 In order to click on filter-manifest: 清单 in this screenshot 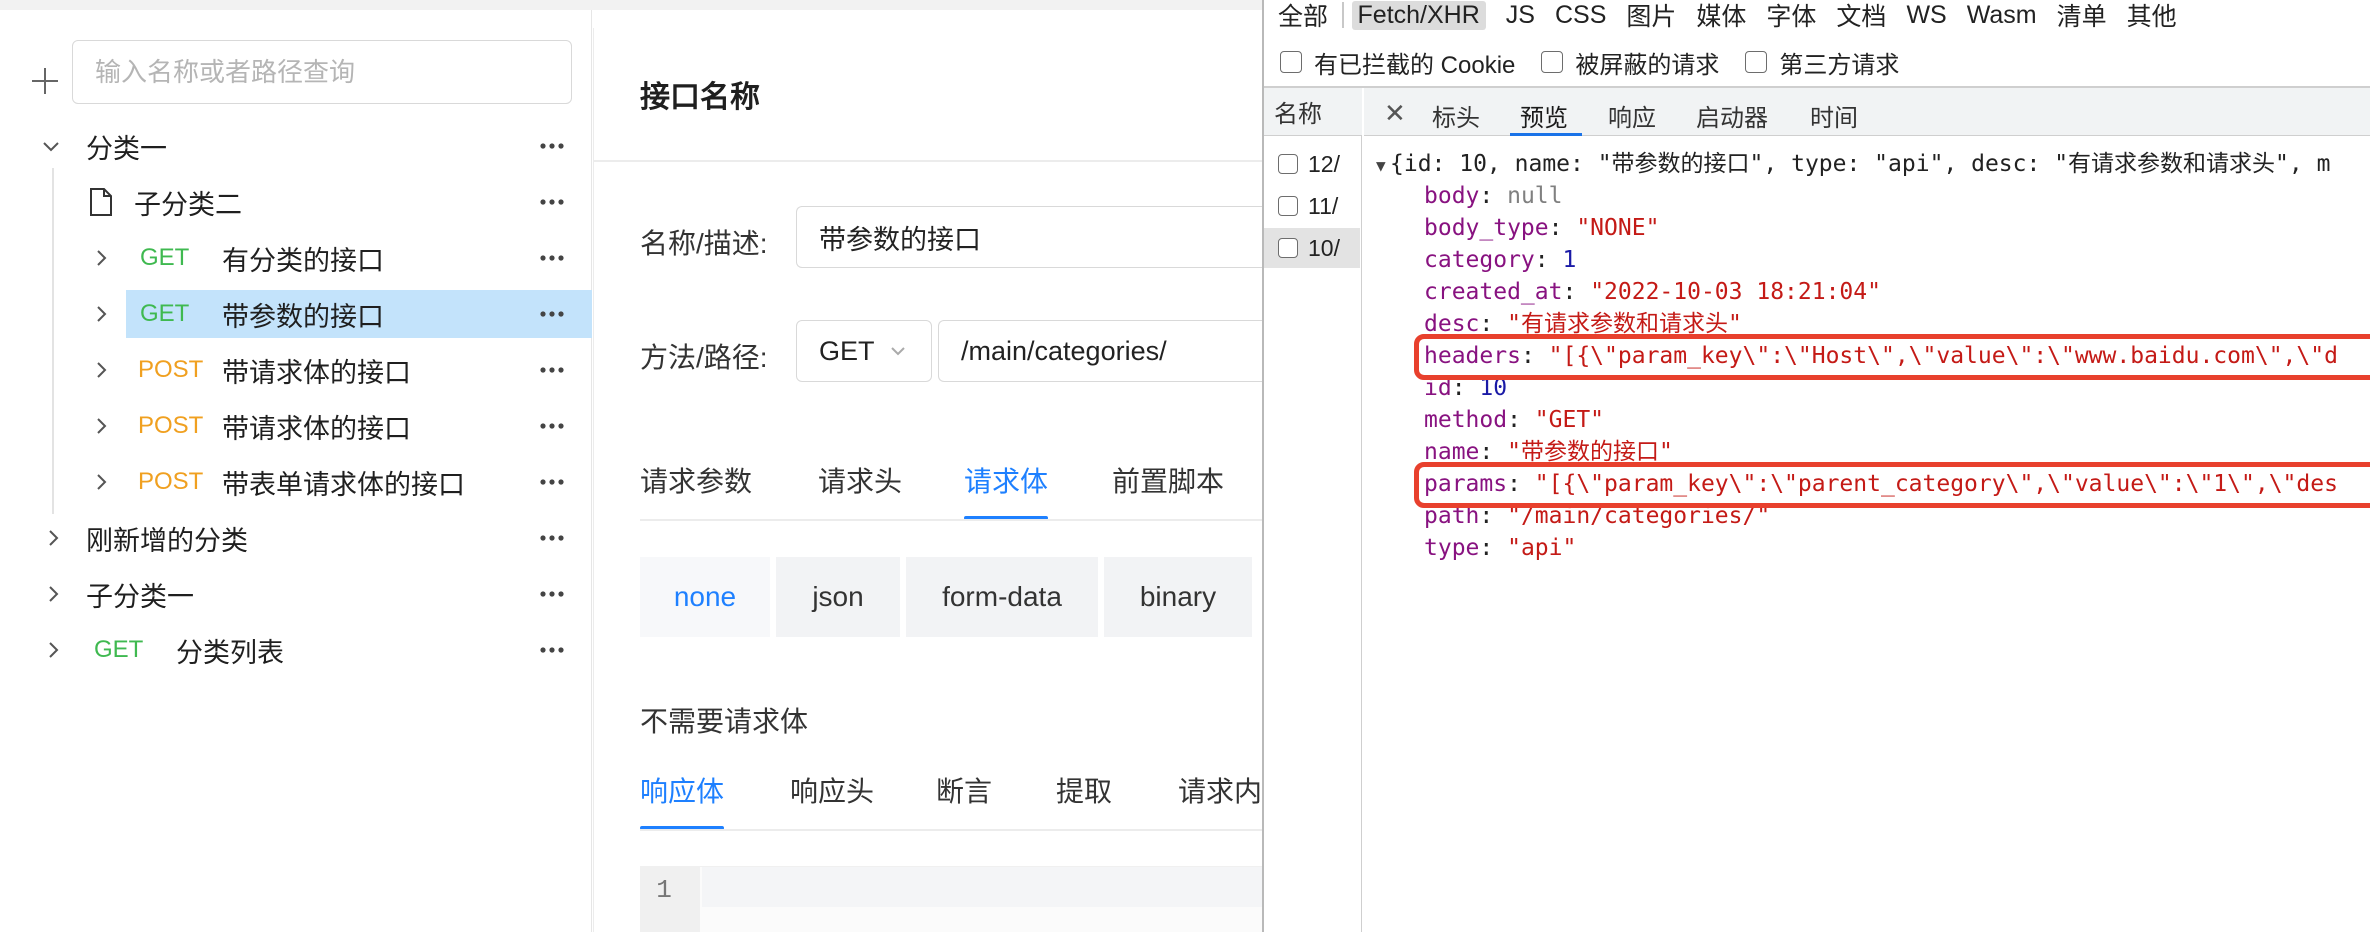, I will do `click(2082, 16)`.